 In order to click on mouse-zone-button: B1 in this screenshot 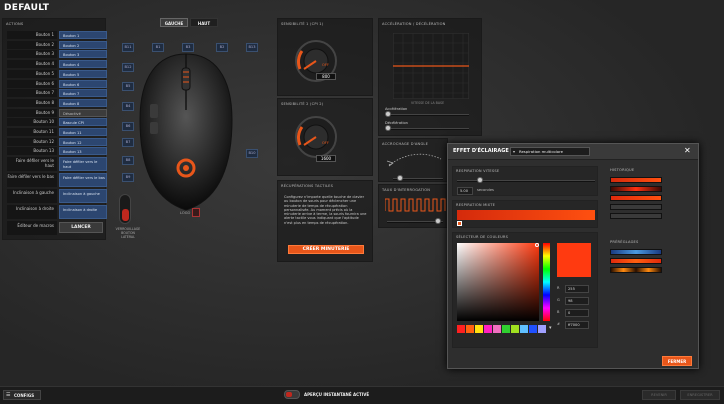, I will do `click(158, 47)`.